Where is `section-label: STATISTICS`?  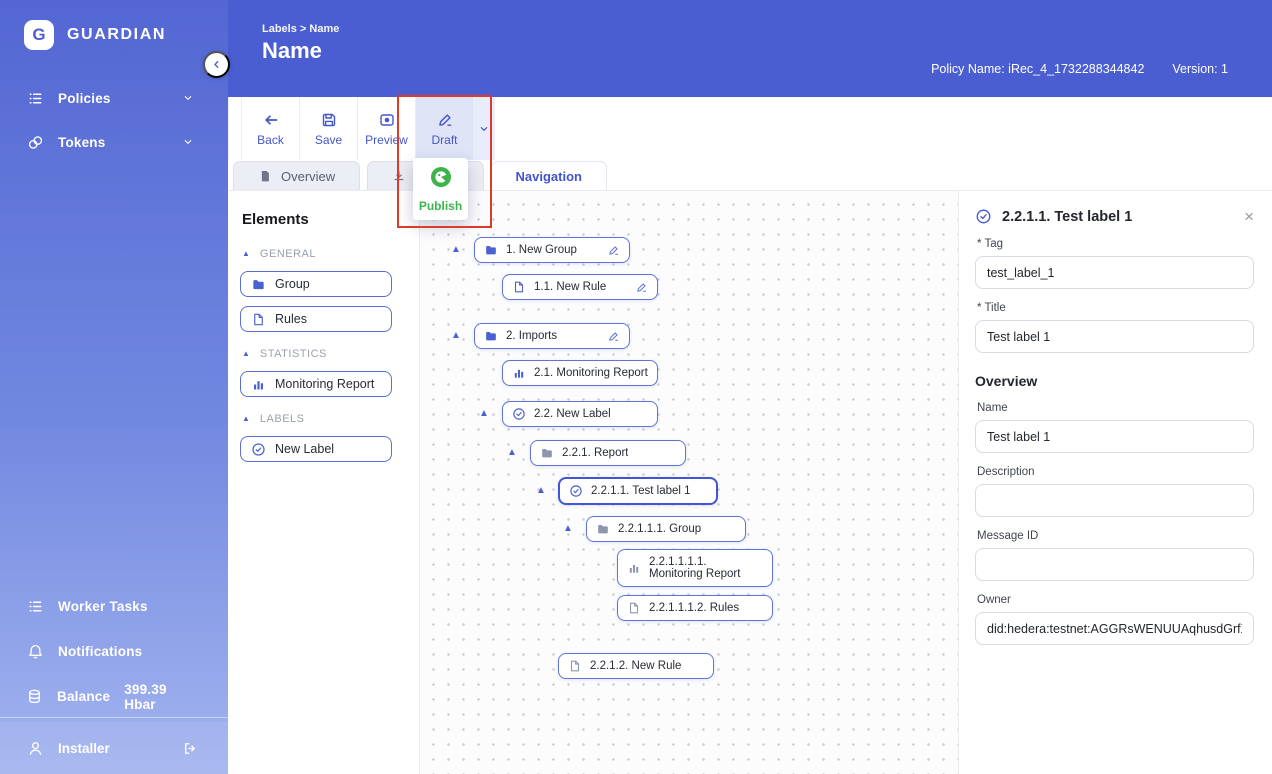
section-label: STATISTICS is located at coordinates (293, 354).